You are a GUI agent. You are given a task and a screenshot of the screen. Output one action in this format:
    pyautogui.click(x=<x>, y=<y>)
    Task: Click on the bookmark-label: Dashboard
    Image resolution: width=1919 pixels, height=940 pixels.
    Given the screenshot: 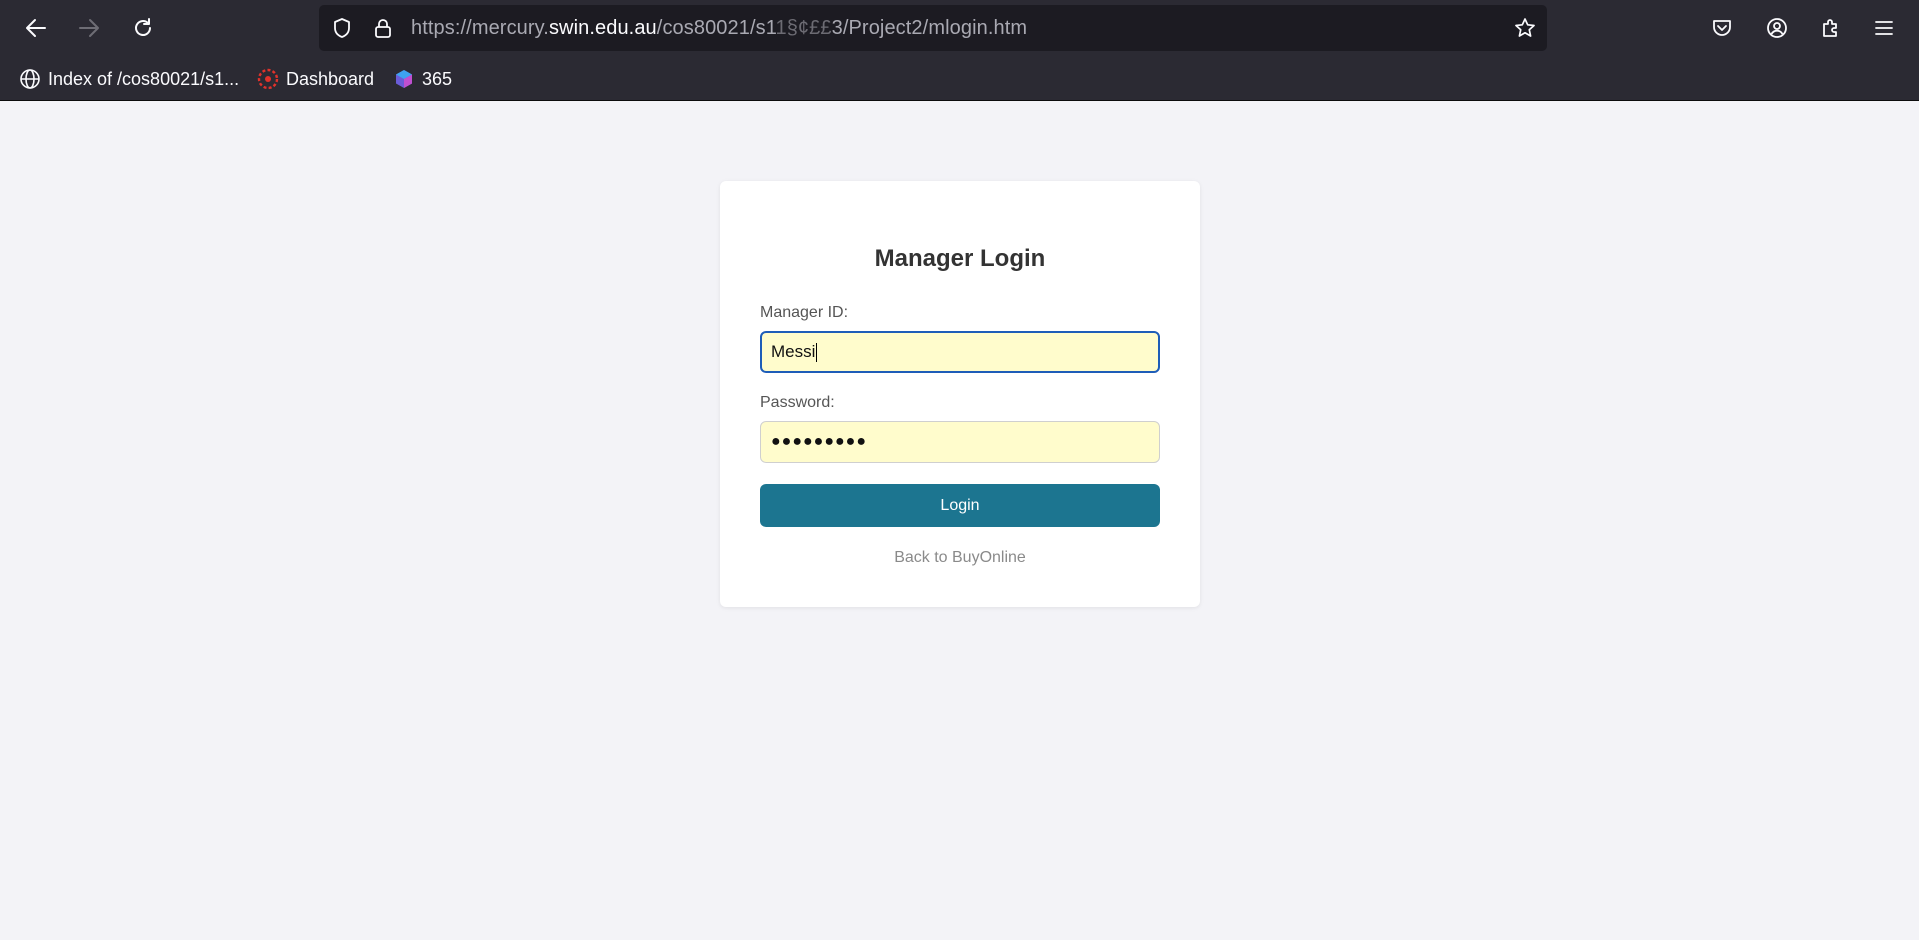 What is the action you would take?
    pyautogui.click(x=330, y=78)
    